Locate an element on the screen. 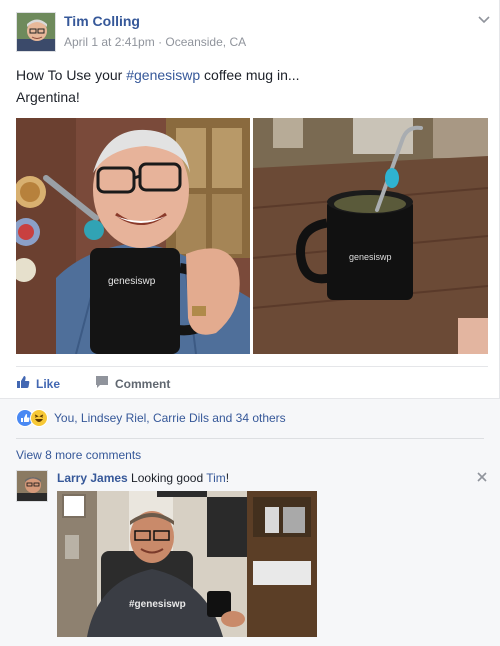 This screenshot has height=646, width=500. comments-divider is located at coordinates (250, 438).